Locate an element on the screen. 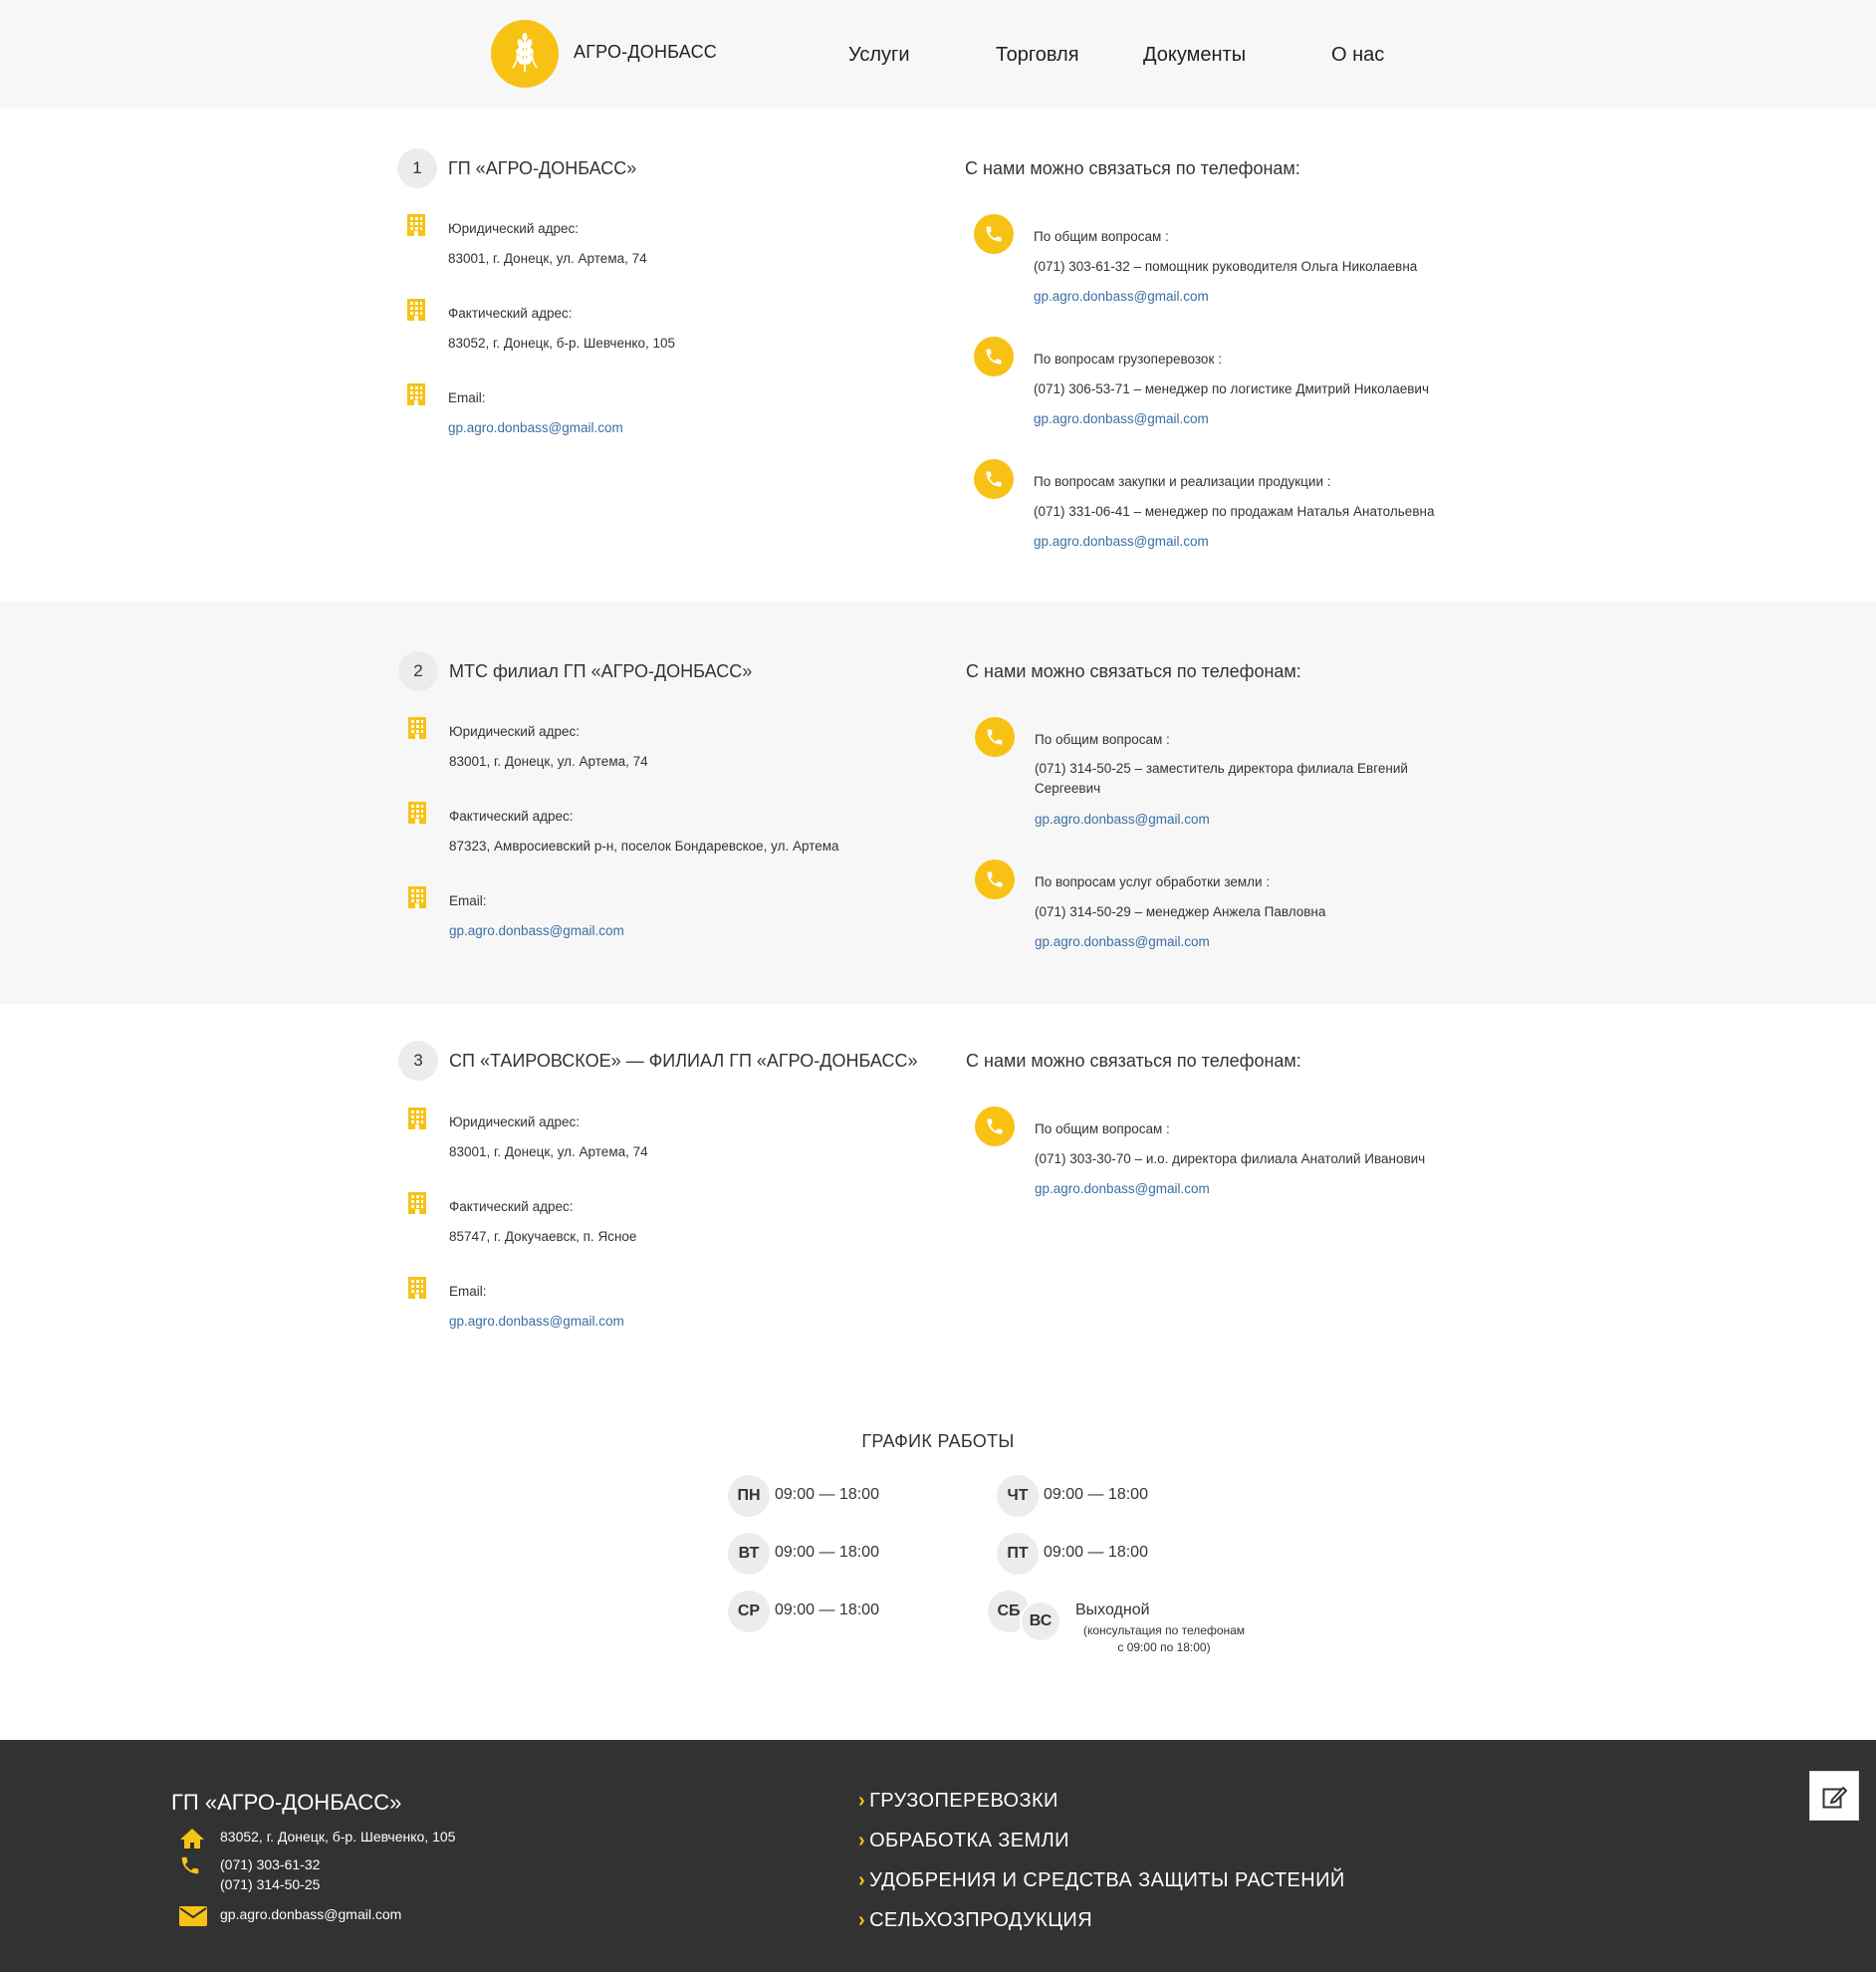  actual-address: 83052, г. Донецк, б-р. Шевченко, 105 is located at coordinates (561, 343).